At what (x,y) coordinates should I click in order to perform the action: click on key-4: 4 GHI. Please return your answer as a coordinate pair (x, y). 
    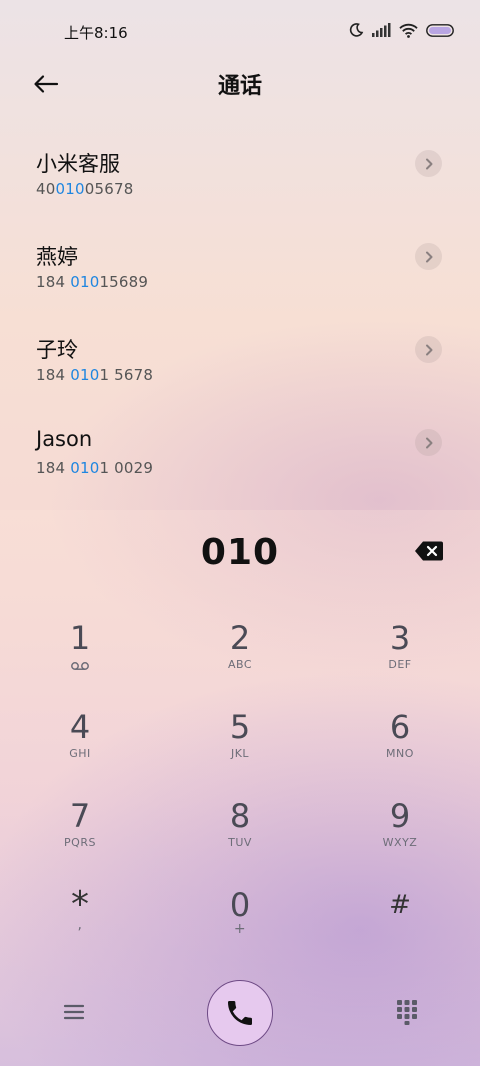
    Looking at the image, I should click on (80, 749).